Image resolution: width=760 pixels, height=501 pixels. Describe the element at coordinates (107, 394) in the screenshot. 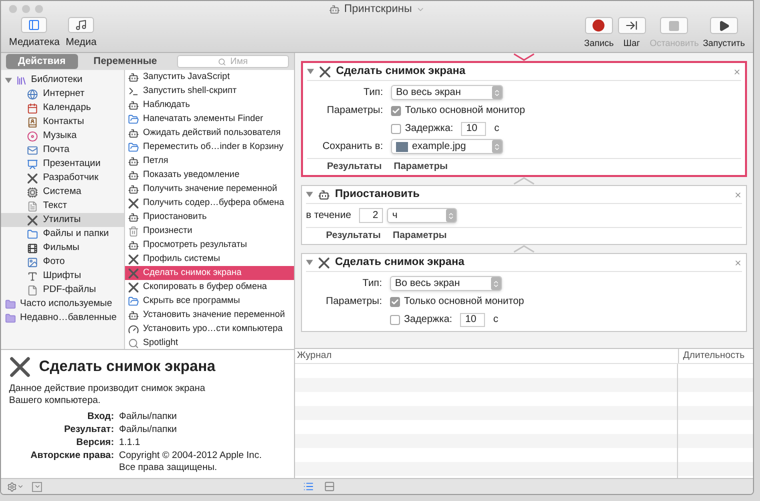

I see `description-text: Данное действие производит снимок экрана Вашего компьютера.` at that location.